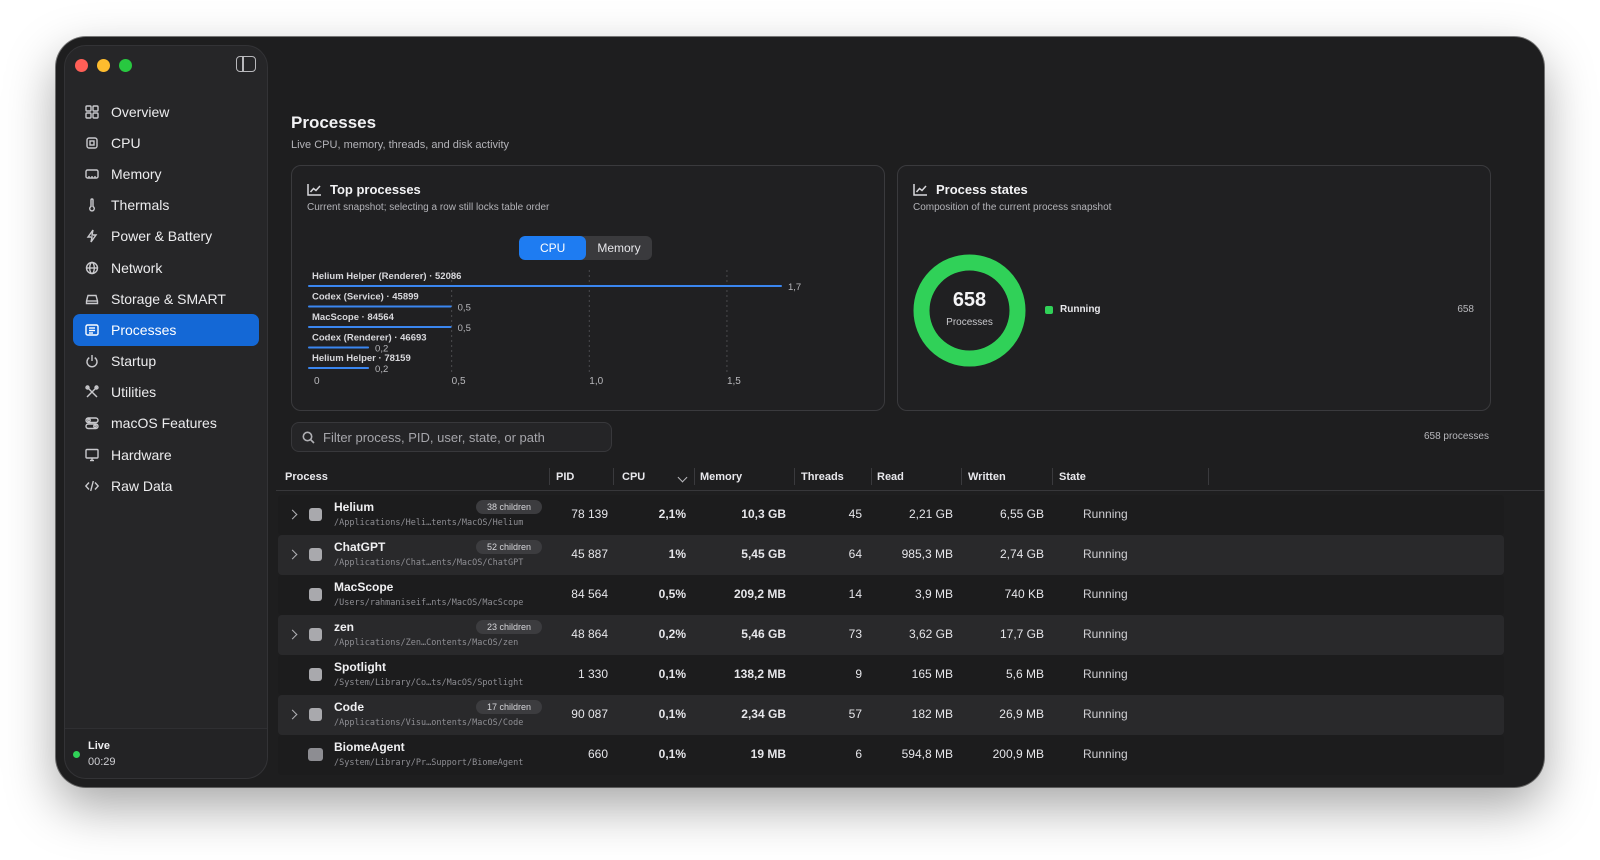 The height and width of the screenshot is (860, 1600). I want to click on children-badge: 23 children, so click(509, 627).